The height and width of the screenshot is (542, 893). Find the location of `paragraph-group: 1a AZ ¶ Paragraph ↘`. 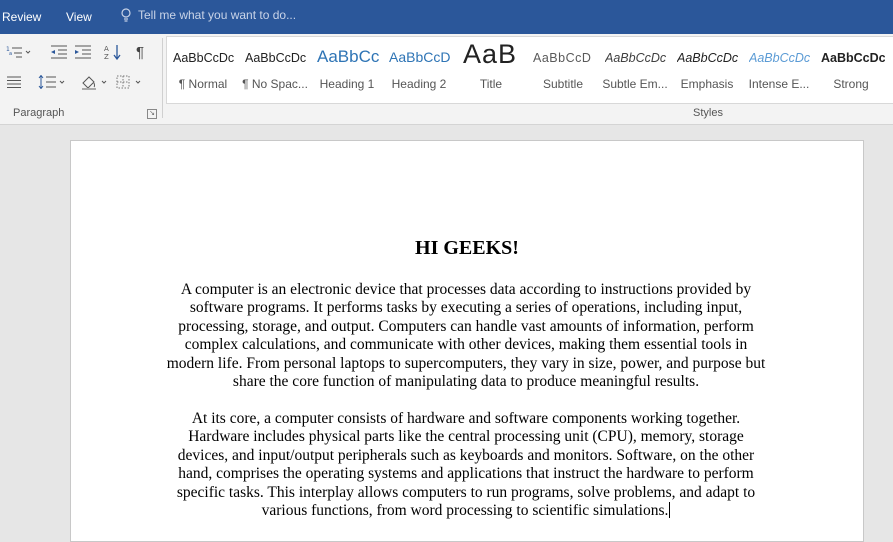

paragraph-group: 1a AZ ¶ Paragraph ↘ is located at coordinates (81, 79).